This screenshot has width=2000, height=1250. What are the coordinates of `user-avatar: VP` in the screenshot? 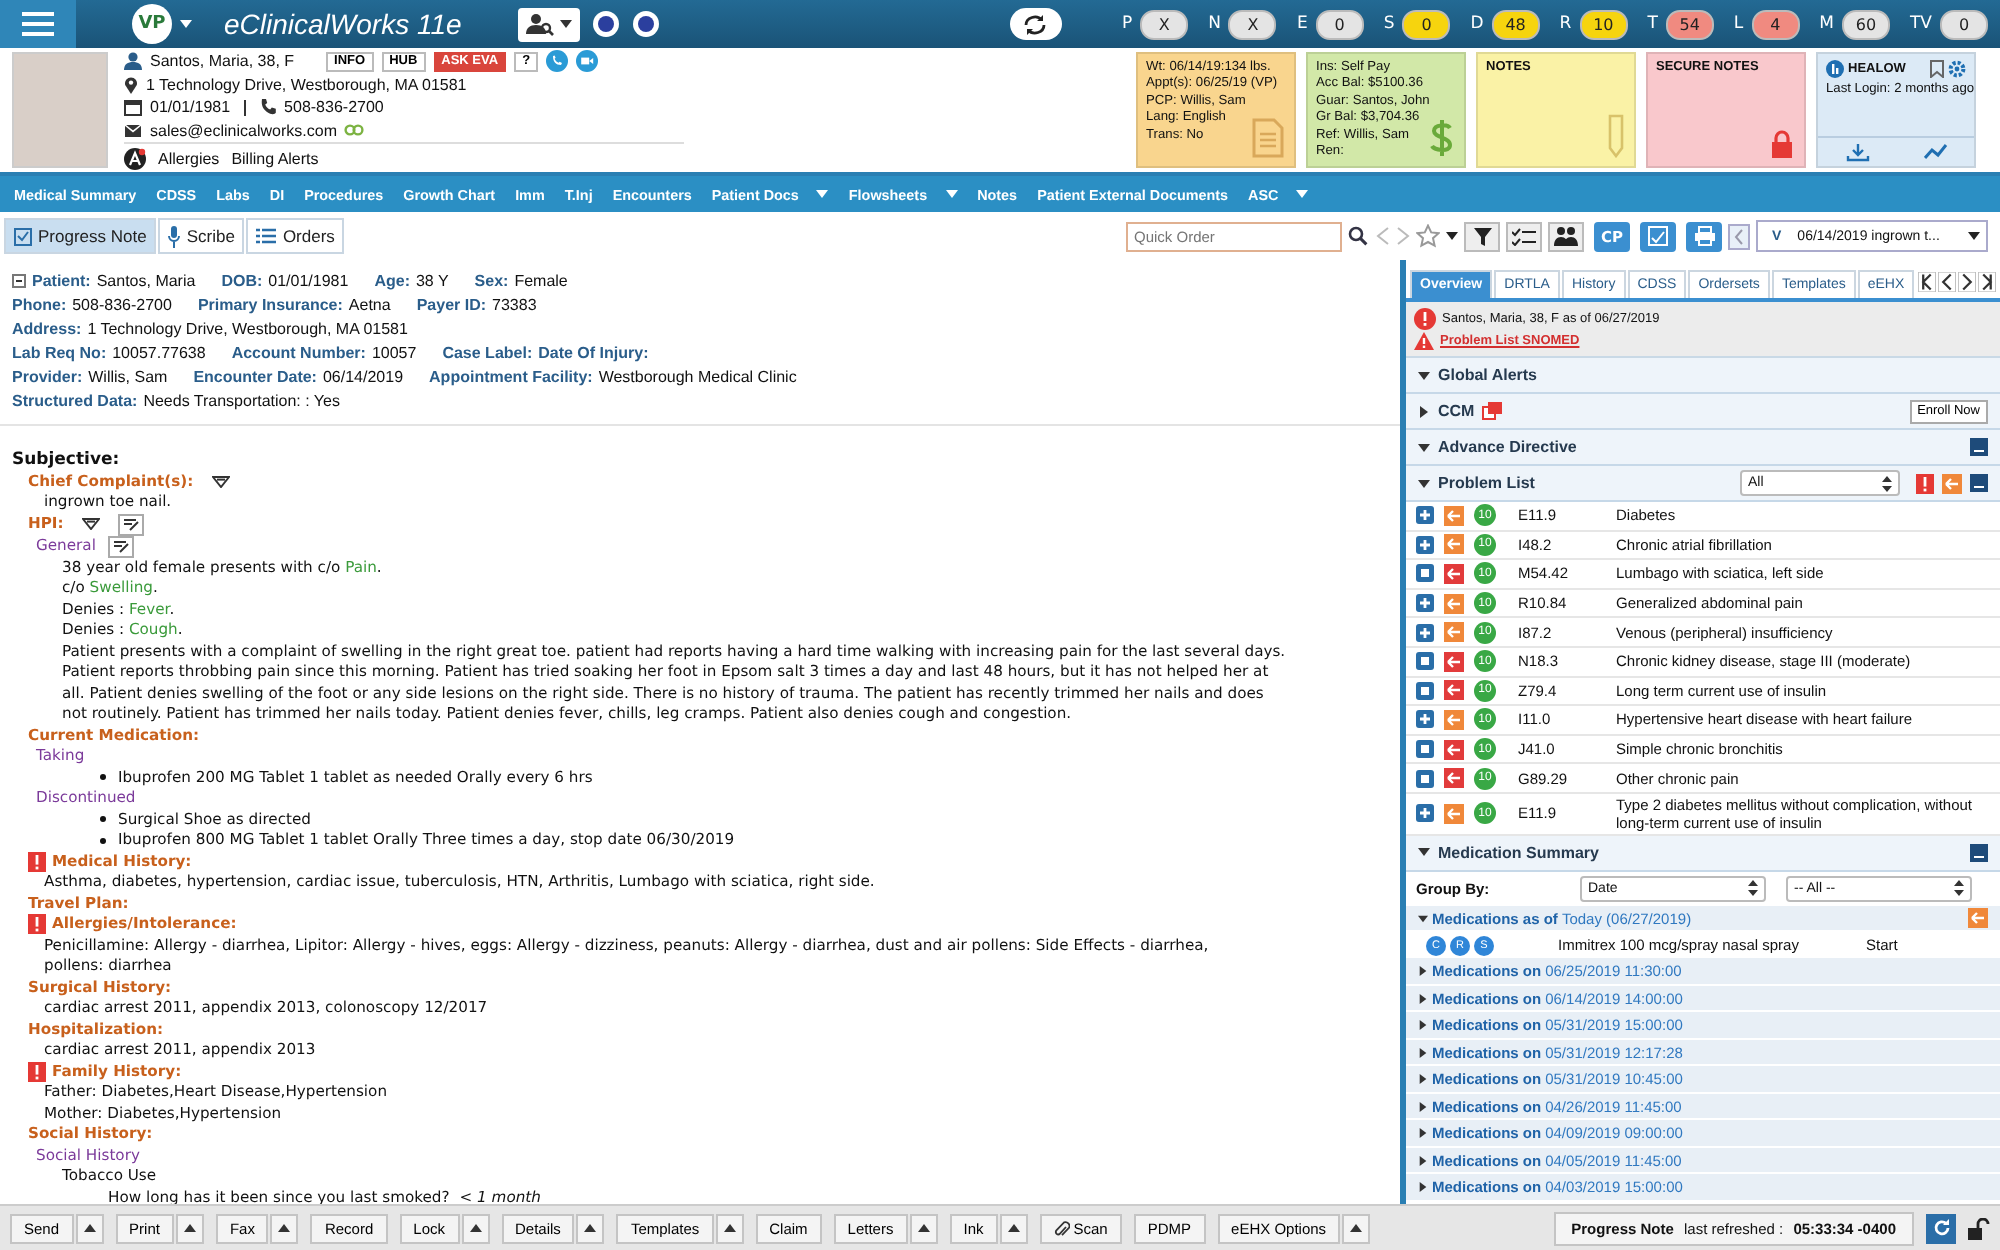 It's located at (152, 24).